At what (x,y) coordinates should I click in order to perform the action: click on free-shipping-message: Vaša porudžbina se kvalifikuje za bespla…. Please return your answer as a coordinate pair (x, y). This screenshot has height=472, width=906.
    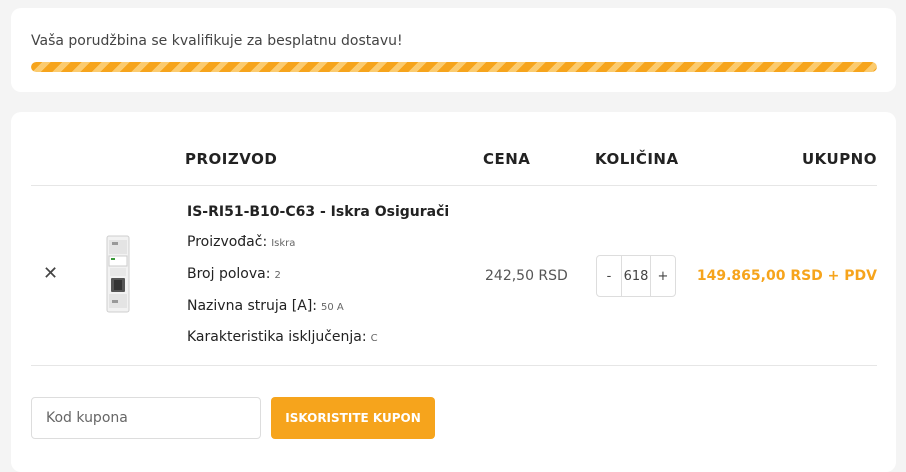
    Looking at the image, I should click on (217, 41).